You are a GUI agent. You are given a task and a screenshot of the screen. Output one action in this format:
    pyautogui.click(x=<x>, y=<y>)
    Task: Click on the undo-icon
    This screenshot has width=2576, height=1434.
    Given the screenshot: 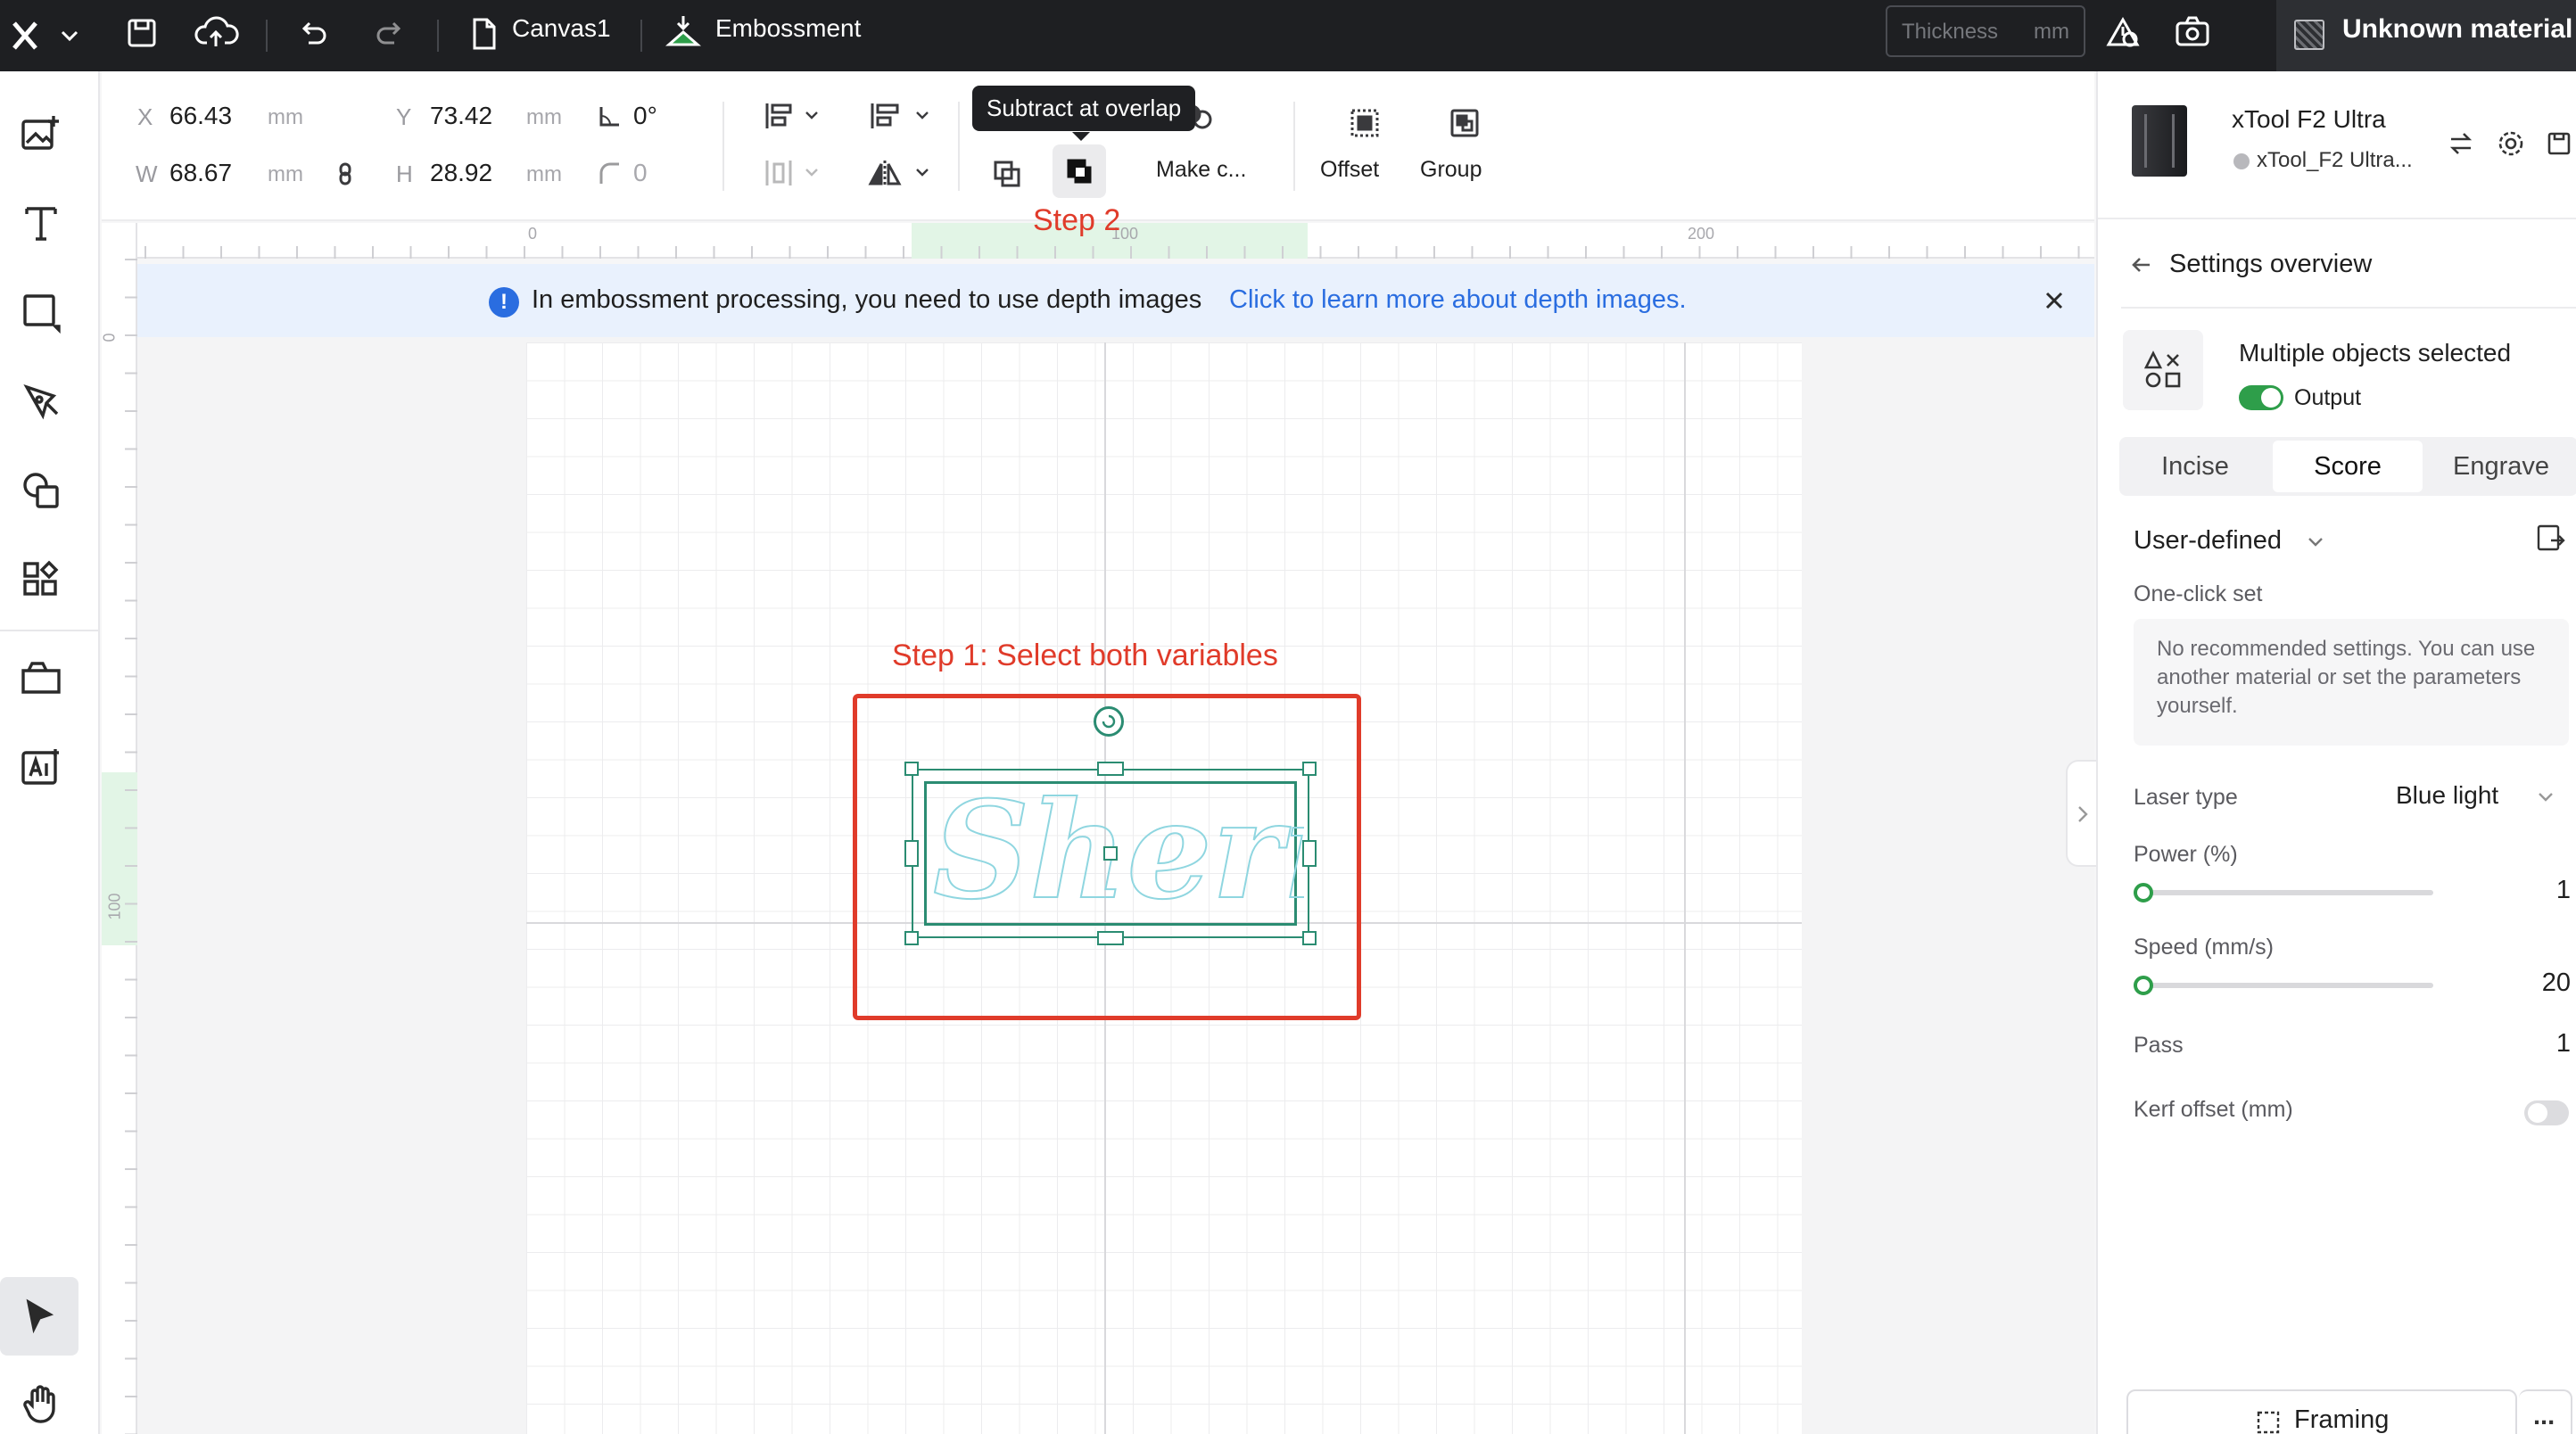 What is the action you would take?
    pyautogui.click(x=312, y=34)
    